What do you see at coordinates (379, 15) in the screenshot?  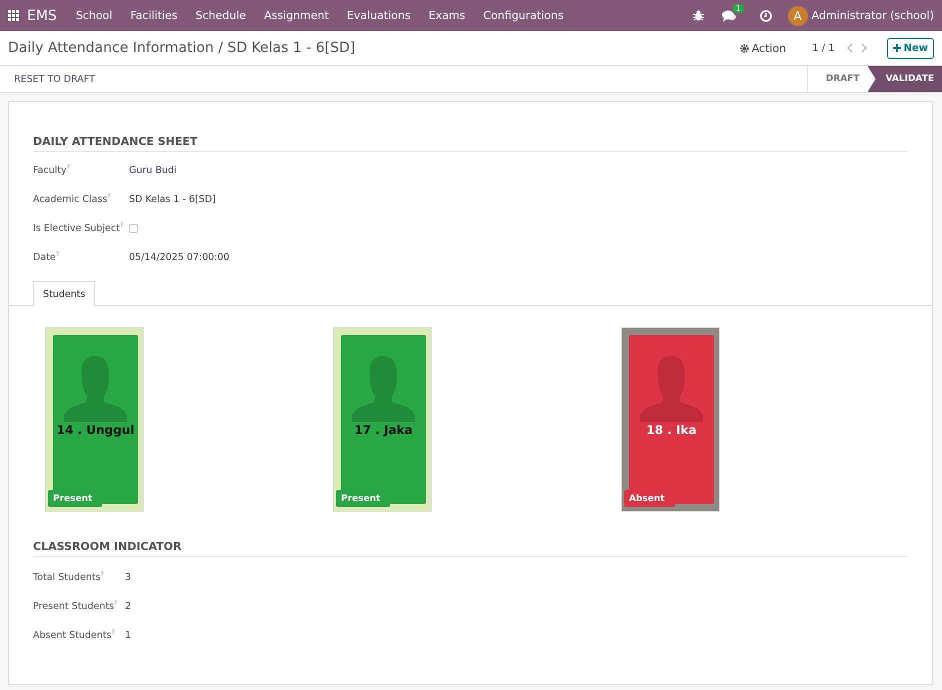 I see `menu-item: Evaluations` at bounding box center [379, 15].